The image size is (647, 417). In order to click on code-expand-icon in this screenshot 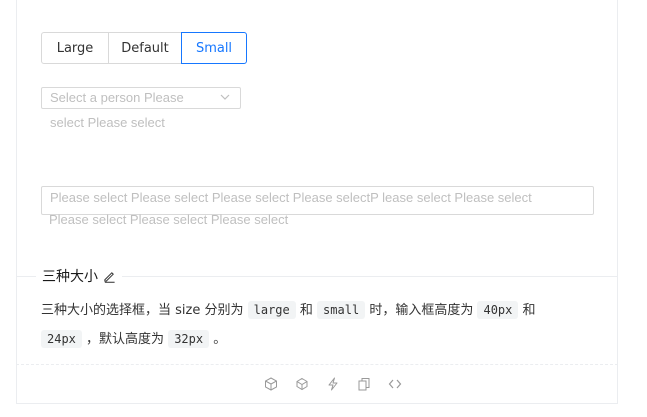, I will do `click(395, 384)`.